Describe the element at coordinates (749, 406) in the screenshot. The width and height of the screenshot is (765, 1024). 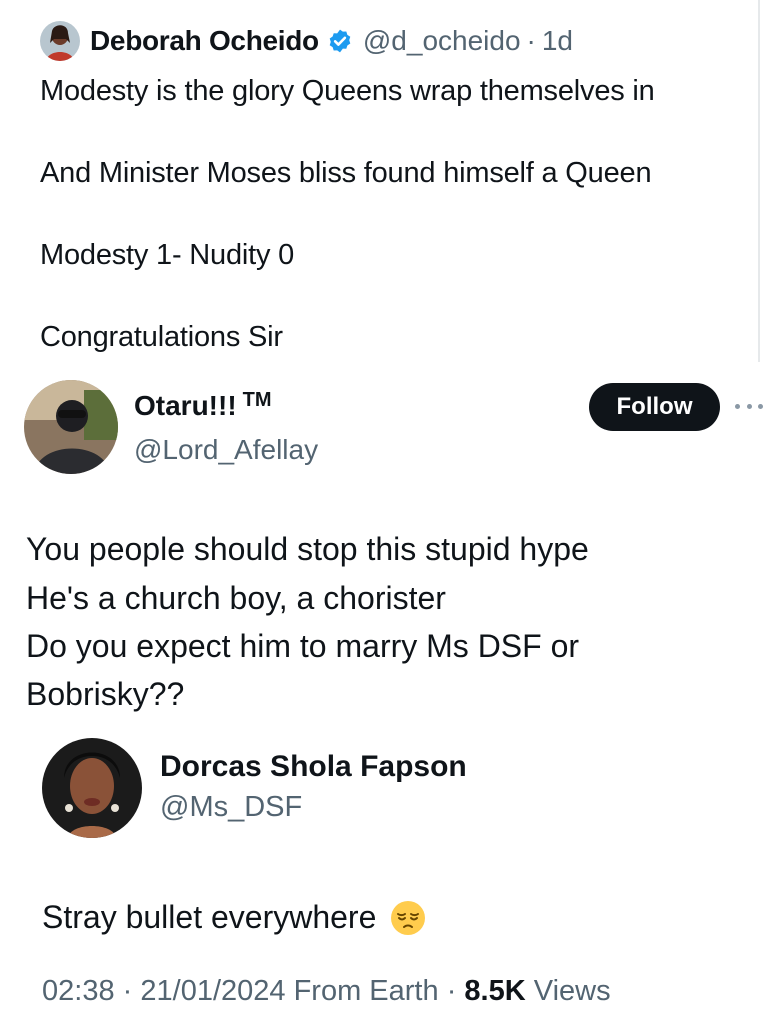
I see `more-options-icon` at that location.